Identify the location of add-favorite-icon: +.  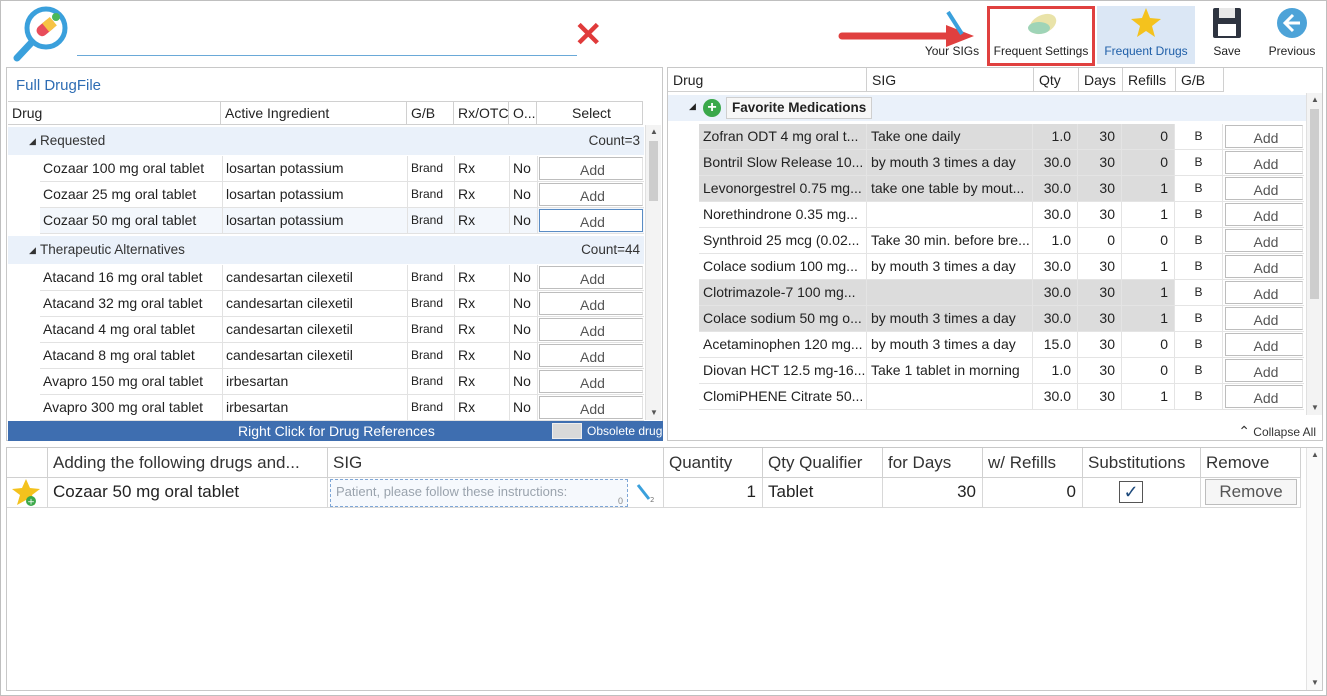
(712, 108).